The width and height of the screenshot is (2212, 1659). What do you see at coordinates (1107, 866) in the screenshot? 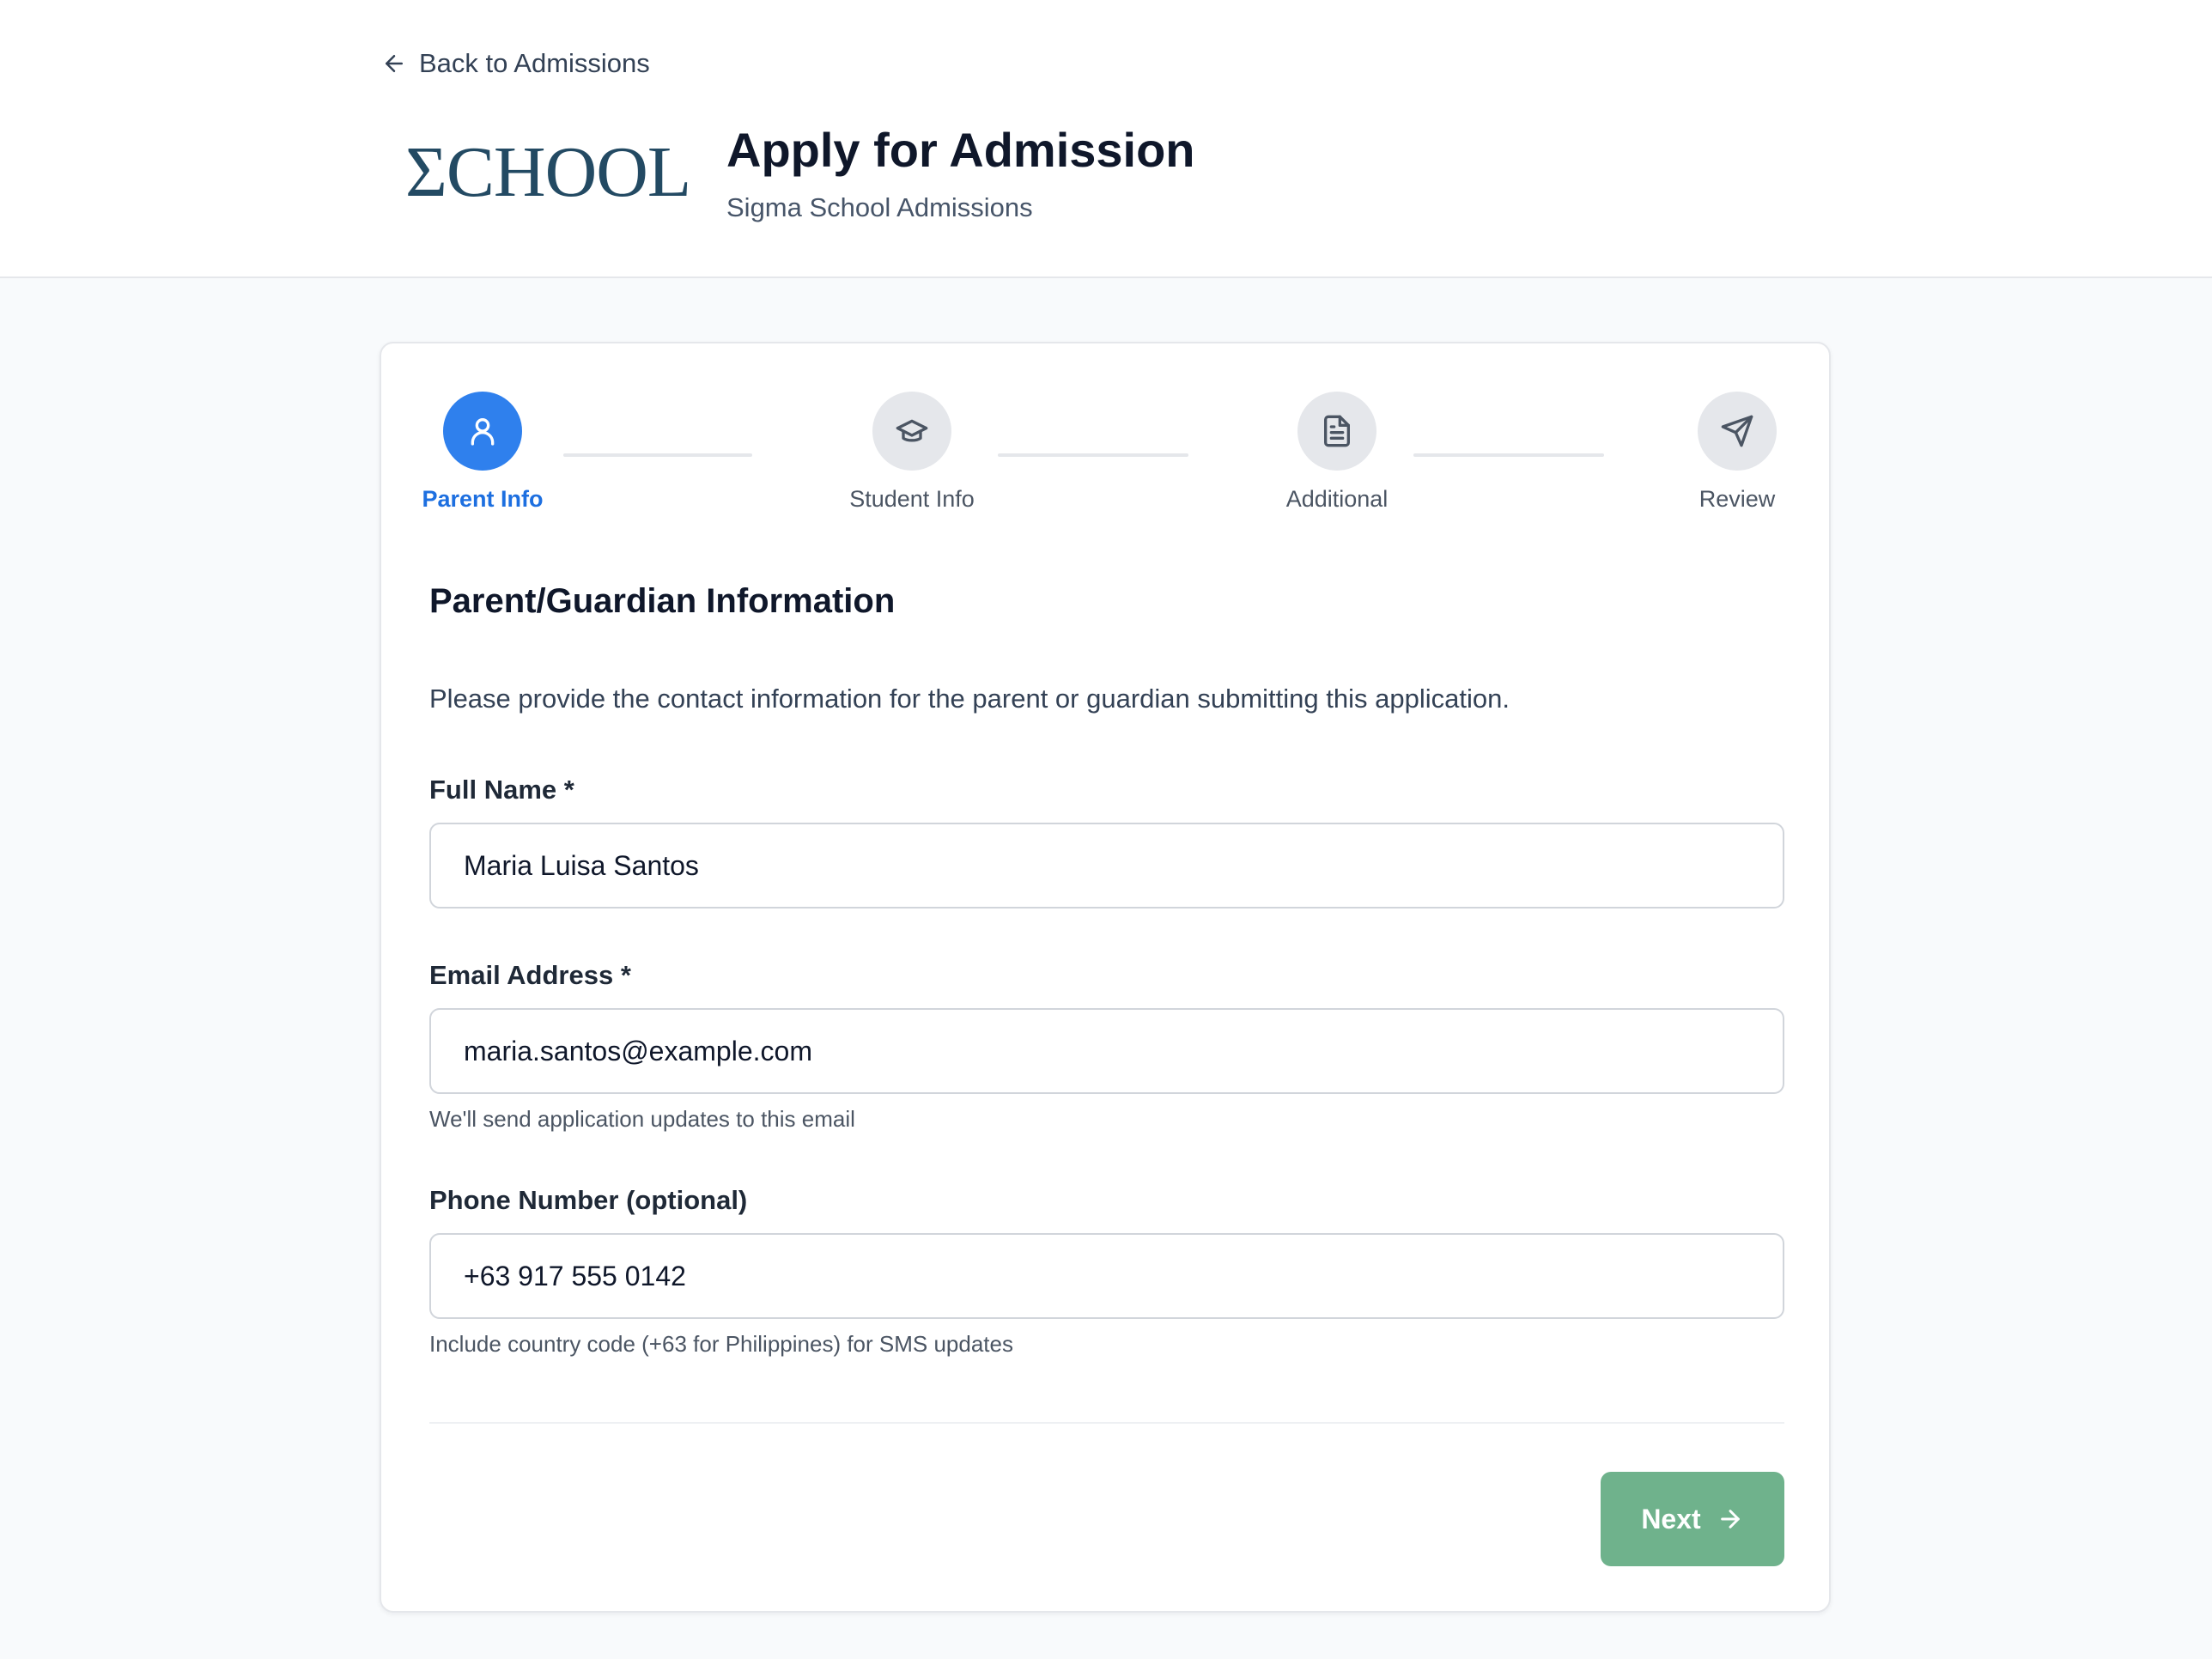
I see `full-name-input` at bounding box center [1107, 866].